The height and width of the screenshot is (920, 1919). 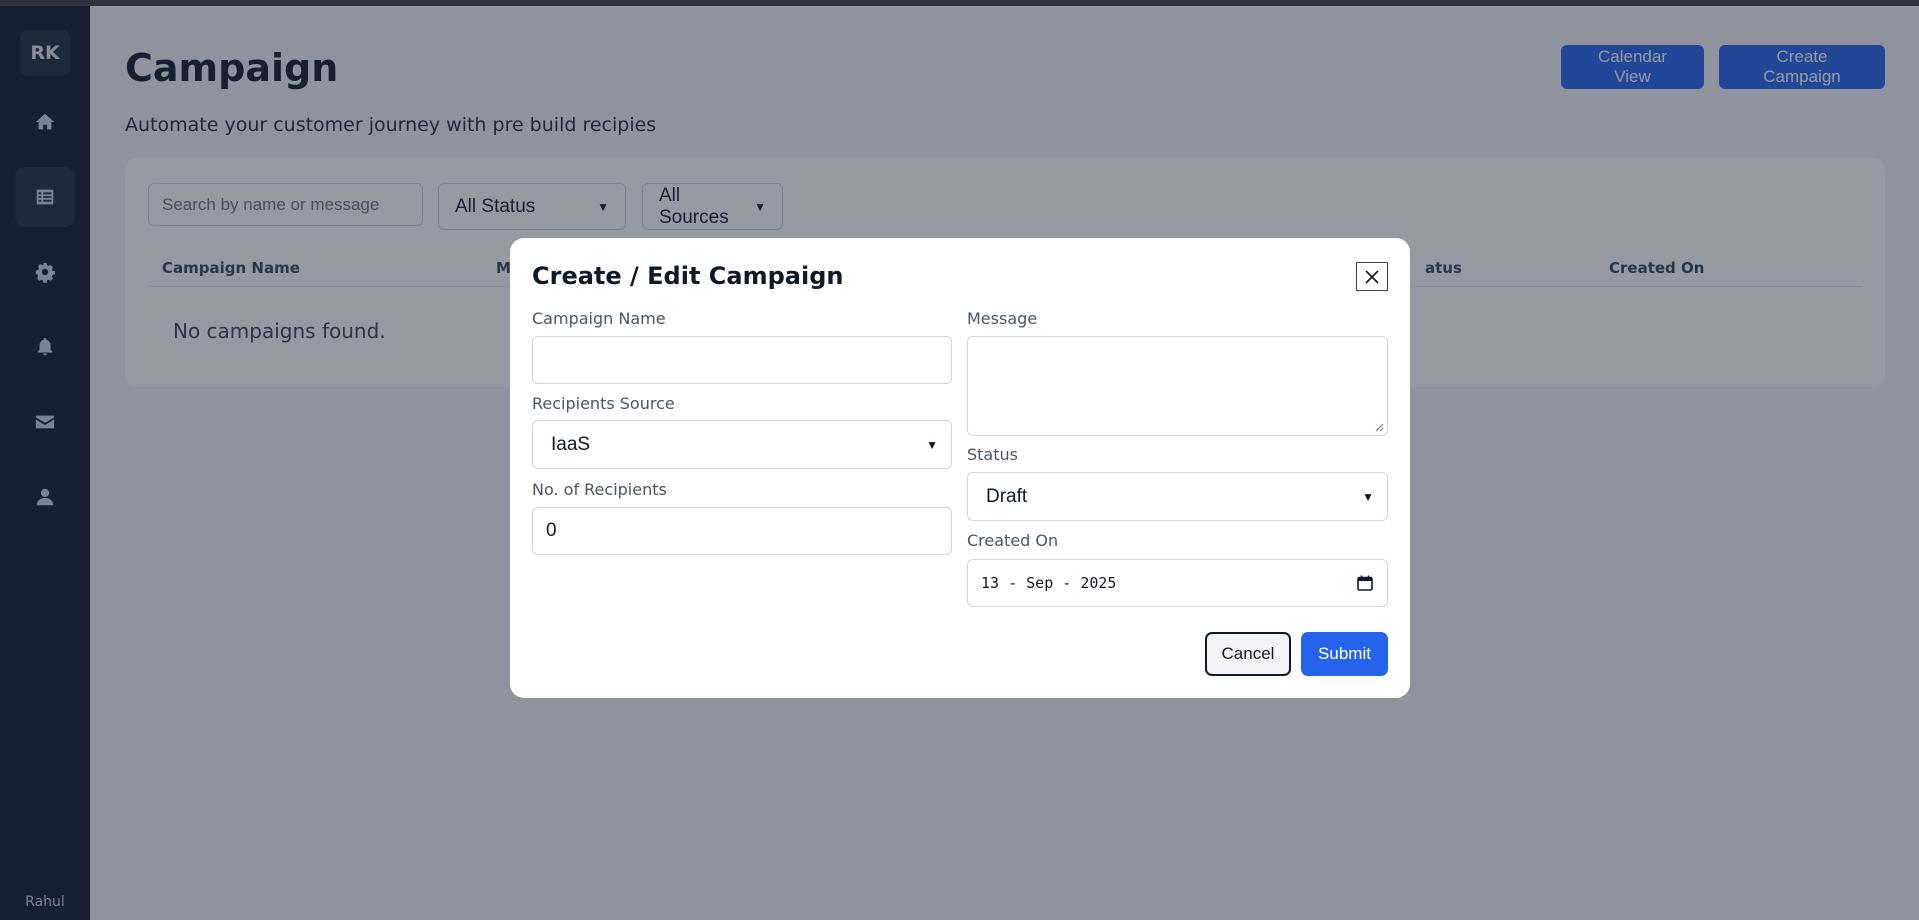 What do you see at coordinates (1177, 583) in the screenshot?
I see `created-on-date-input: 13 - Sep - 2025` at bounding box center [1177, 583].